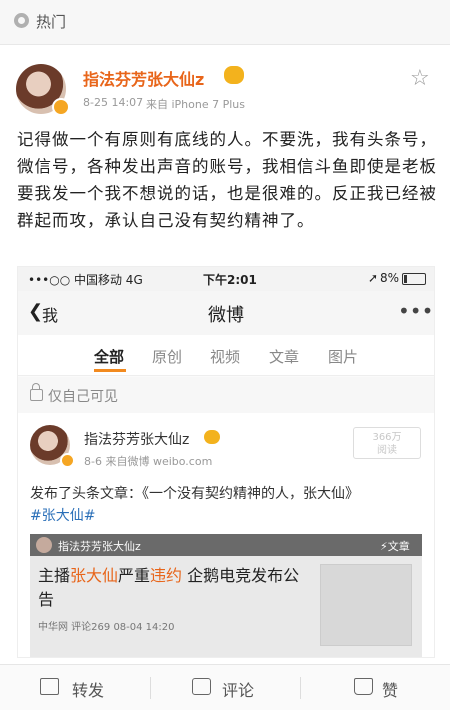 This screenshot has height=710, width=450. What do you see at coordinates (387, 437) in the screenshot?
I see `read-count: 366万` at bounding box center [387, 437].